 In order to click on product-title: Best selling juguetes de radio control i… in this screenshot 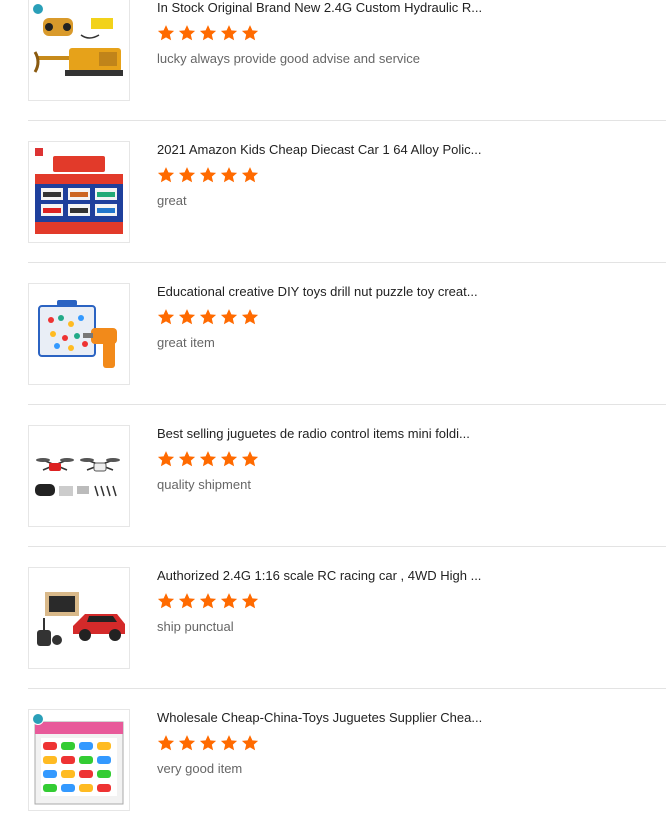, I will do `click(337, 433)`.